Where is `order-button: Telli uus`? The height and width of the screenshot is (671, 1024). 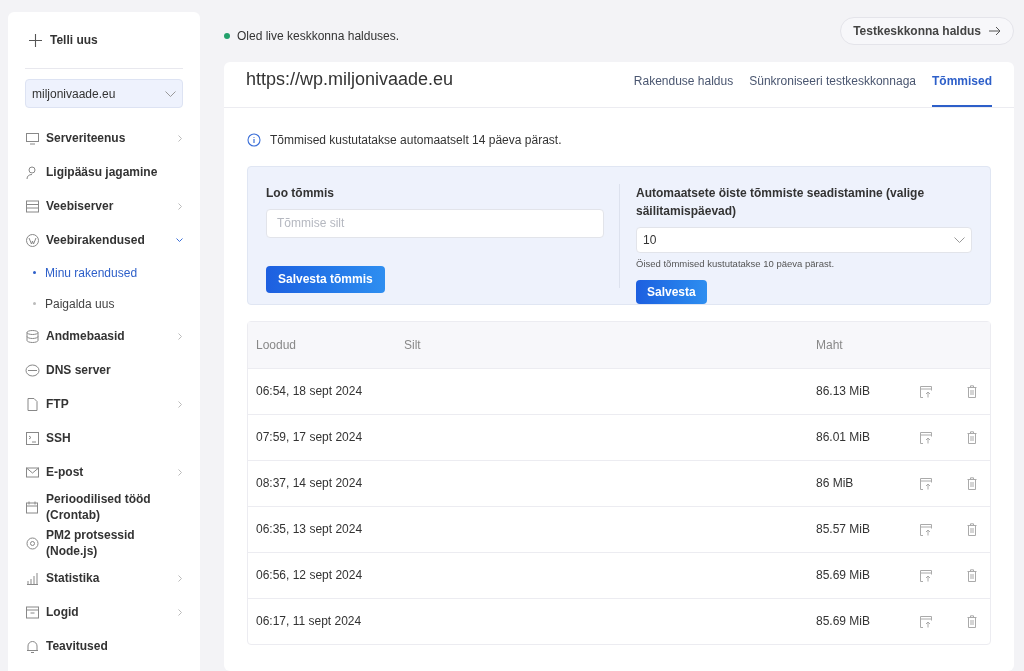
order-button: Telli uus is located at coordinates (63, 40).